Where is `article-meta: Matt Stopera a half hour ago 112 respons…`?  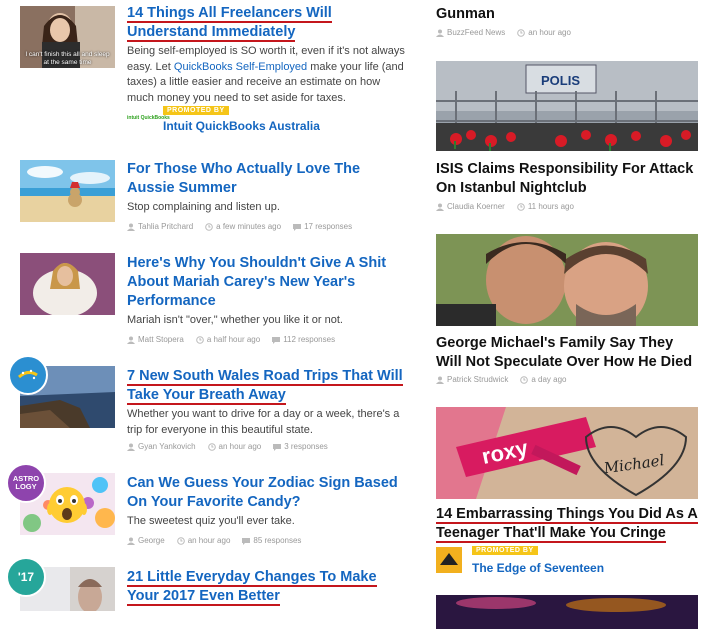 article-meta: Matt Stopera a half hour ago 112 respons… is located at coordinates (231, 339).